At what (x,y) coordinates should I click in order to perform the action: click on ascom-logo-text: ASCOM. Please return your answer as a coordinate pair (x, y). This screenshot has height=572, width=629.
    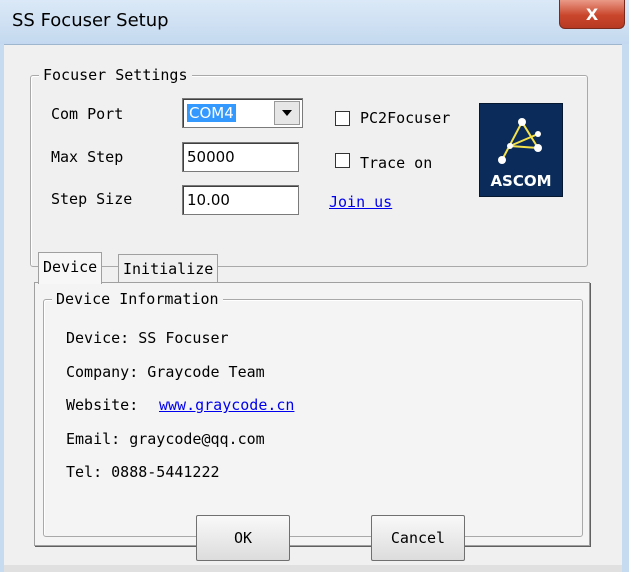
    Looking at the image, I should click on (521, 181).